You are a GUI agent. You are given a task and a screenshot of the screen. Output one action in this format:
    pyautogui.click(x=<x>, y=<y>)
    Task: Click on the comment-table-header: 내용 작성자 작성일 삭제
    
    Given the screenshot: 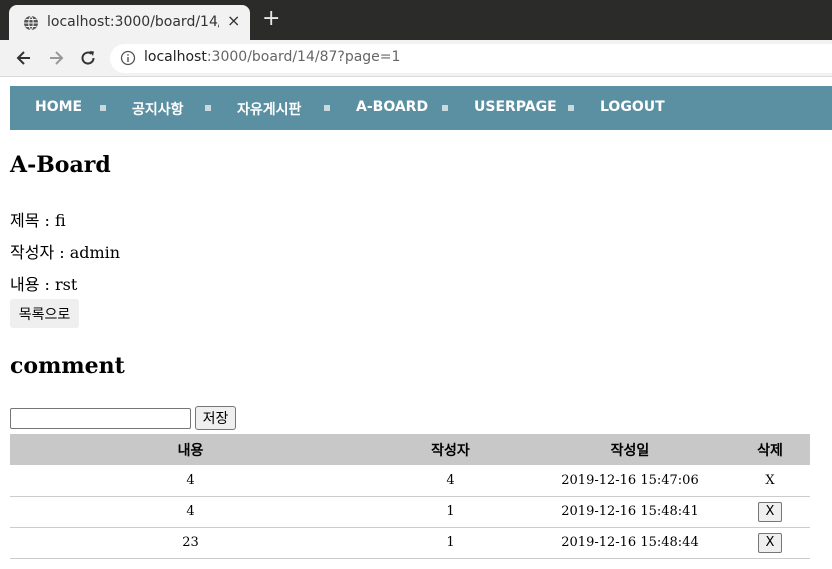 What is the action you would take?
    pyautogui.click(x=410, y=449)
    